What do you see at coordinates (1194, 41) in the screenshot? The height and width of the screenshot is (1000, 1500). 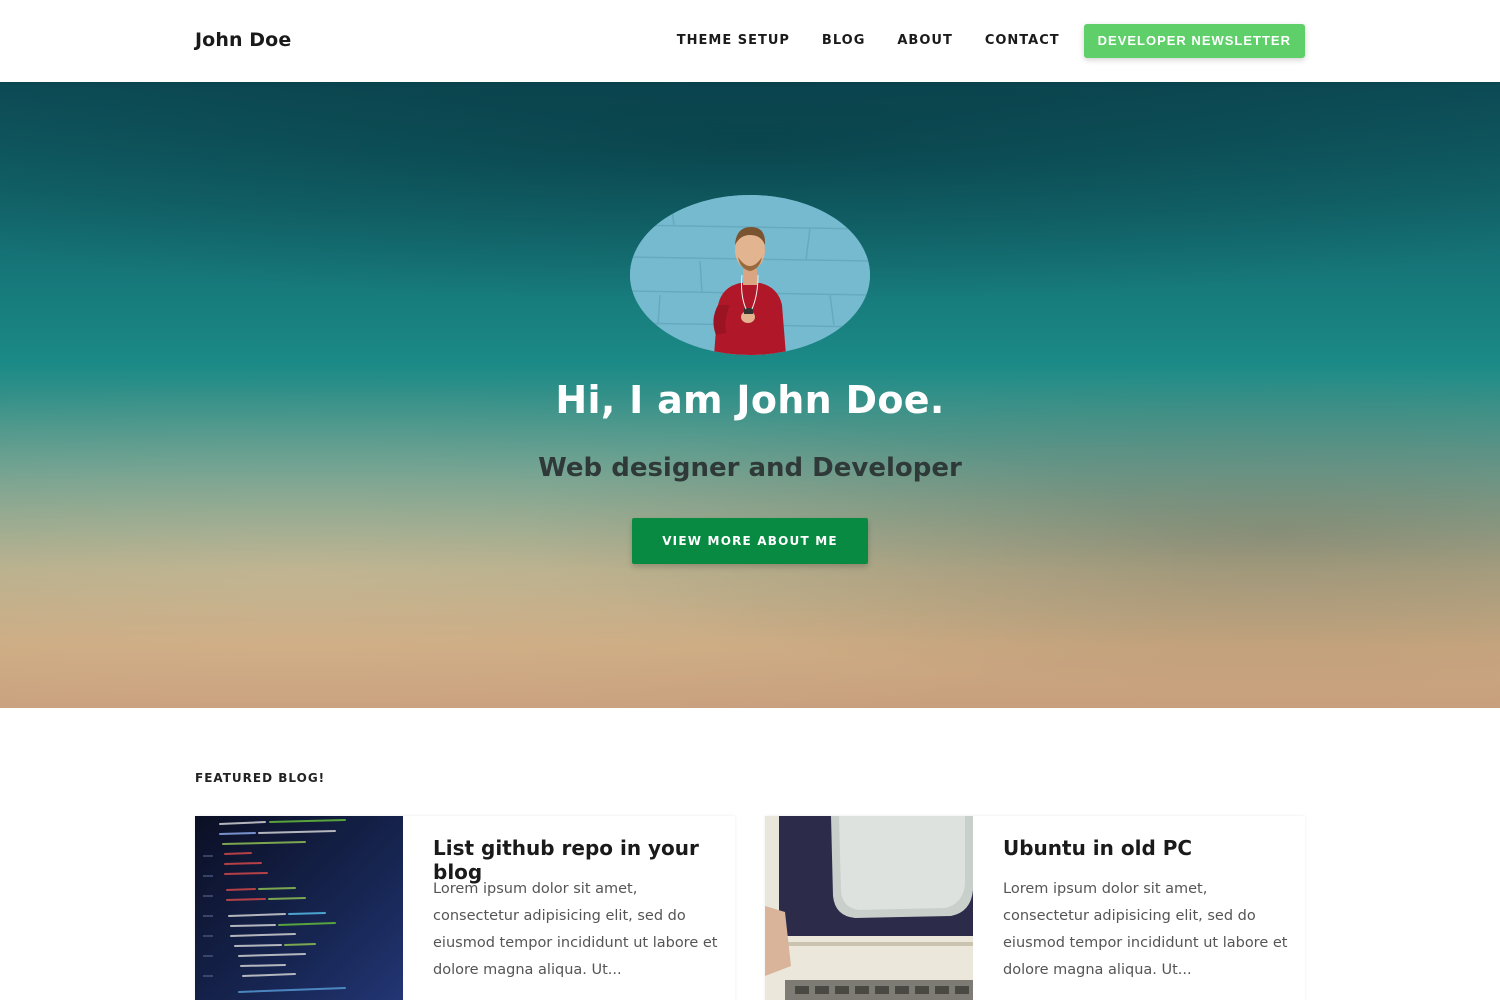 I see `developer-newsletter-button: DEVELOPER NEWSLETTER` at bounding box center [1194, 41].